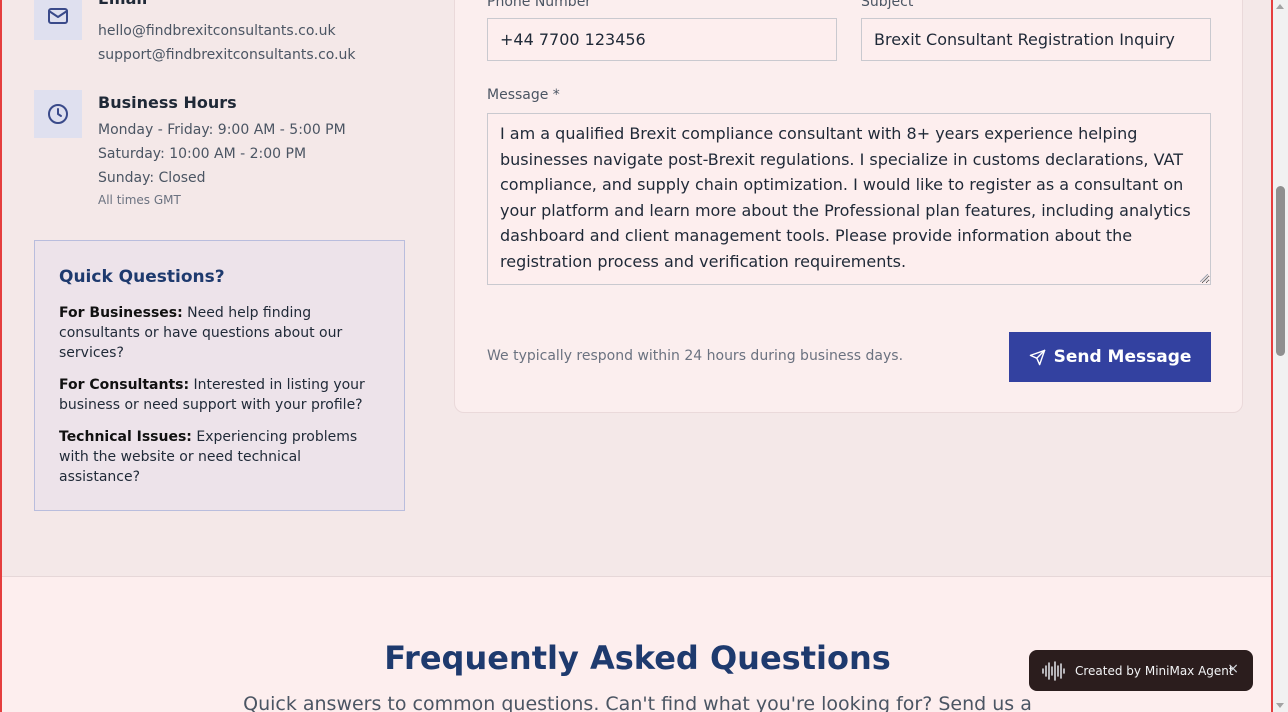 This screenshot has width=1288, height=712. What do you see at coordinates (523, 95) in the screenshot?
I see `message-label: Message *` at bounding box center [523, 95].